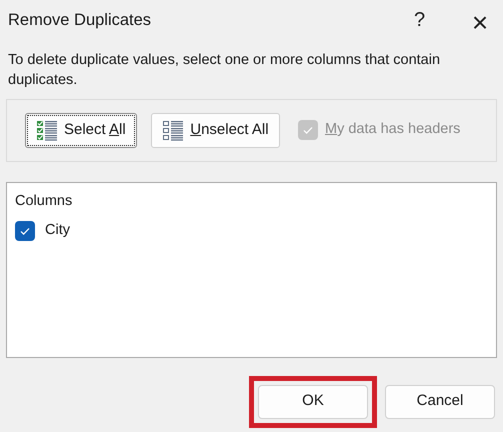 The height and width of the screenshot is (432, 503). Describe the element at coordinates (47, 130) in the screenshot. I see `checked-list-icon` at that location.